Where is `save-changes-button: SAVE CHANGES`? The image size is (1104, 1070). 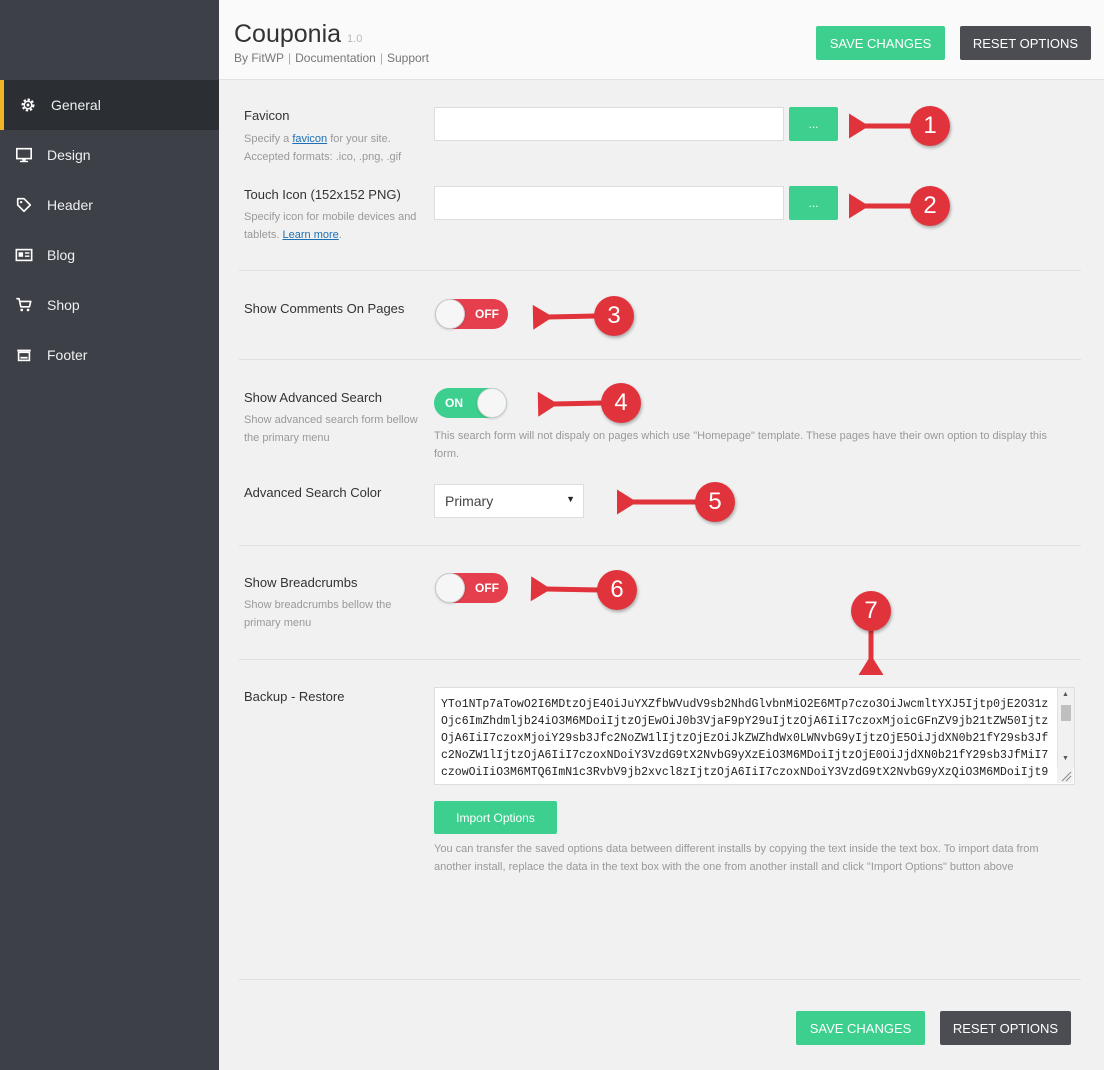
save-changes-button: SAVE CHANGES is located at coordinates (880, 43).